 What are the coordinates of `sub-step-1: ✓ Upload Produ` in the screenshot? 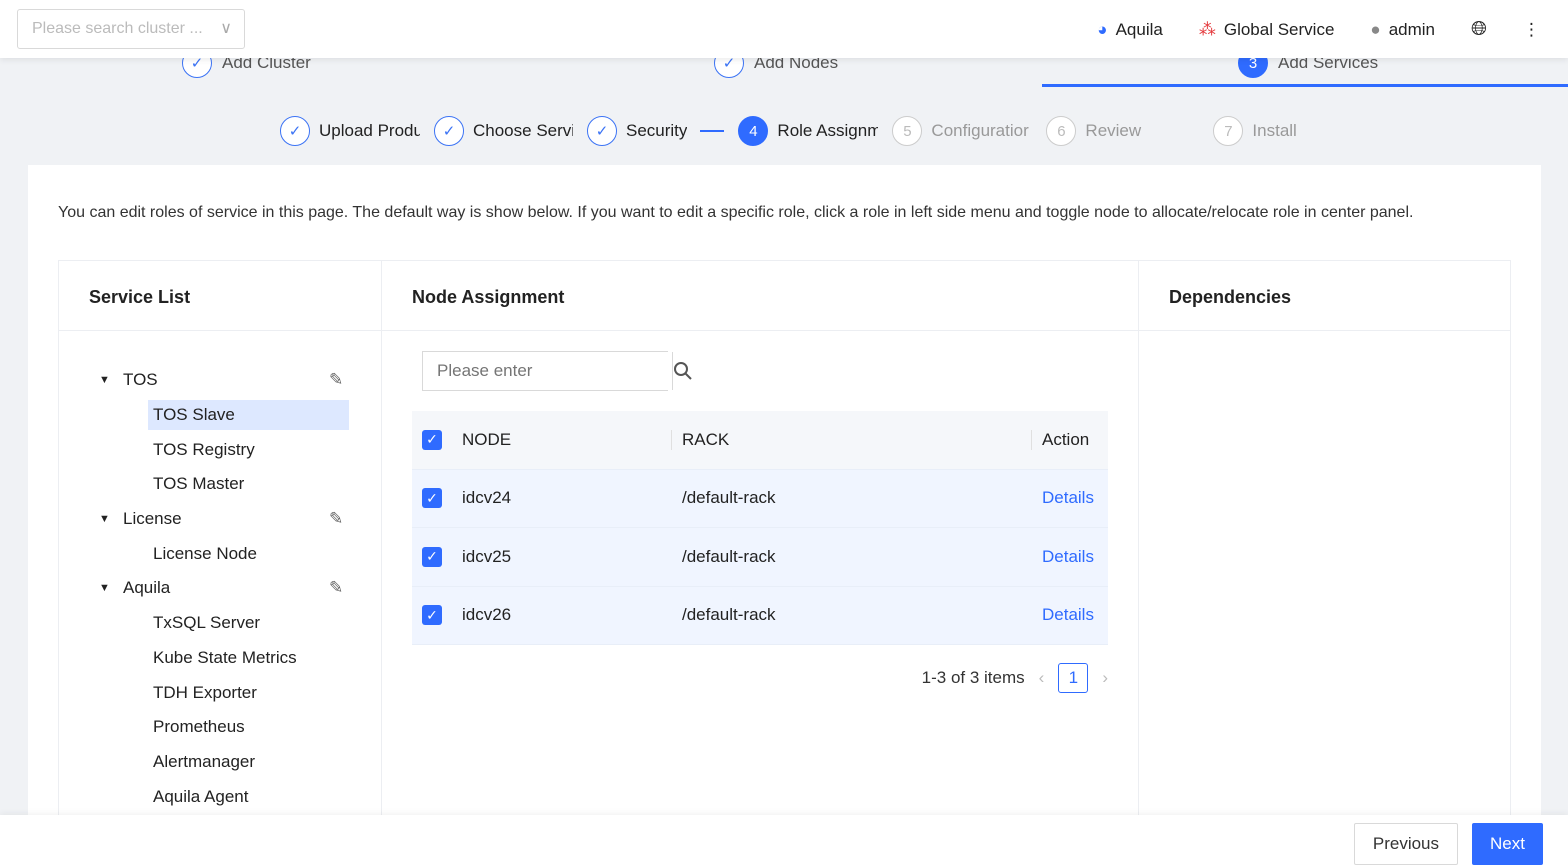 It's located at (350, 131).